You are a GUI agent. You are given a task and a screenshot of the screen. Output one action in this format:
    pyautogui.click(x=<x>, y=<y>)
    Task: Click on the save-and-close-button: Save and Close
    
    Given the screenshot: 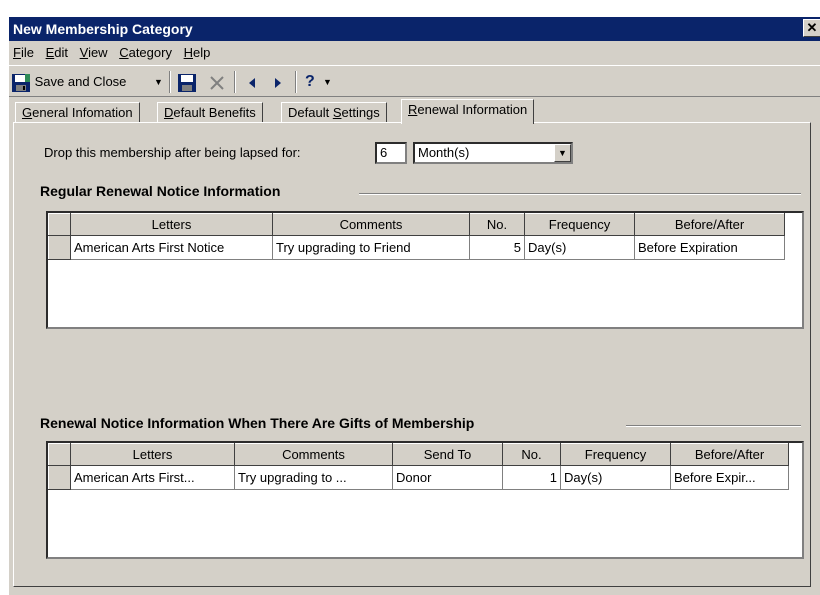 What is the action you would take?
    pyautogui.click(x=68, y=82)
    